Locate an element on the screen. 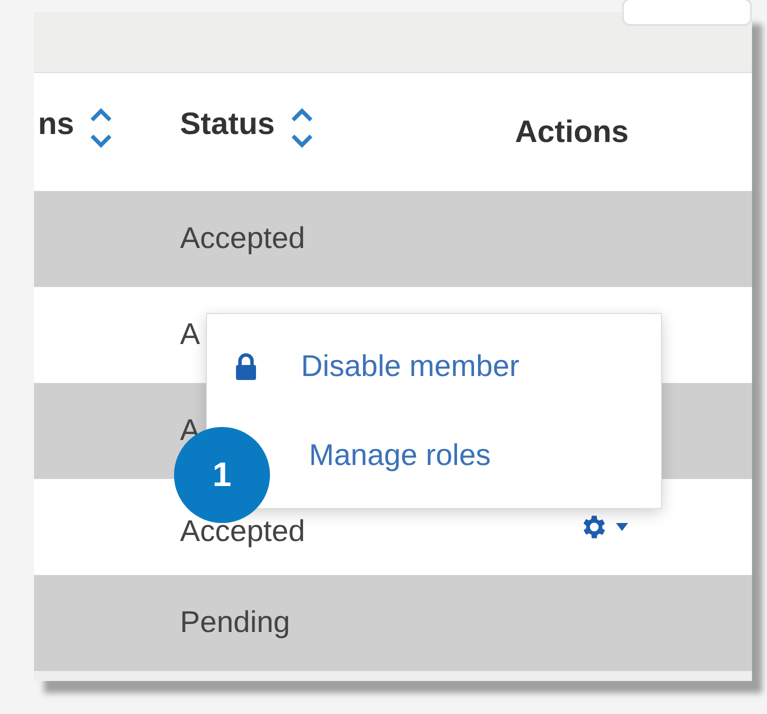 The height and width of the screenshot is (714, 767). column-header-label: Status is located at coordinates (227, 124).